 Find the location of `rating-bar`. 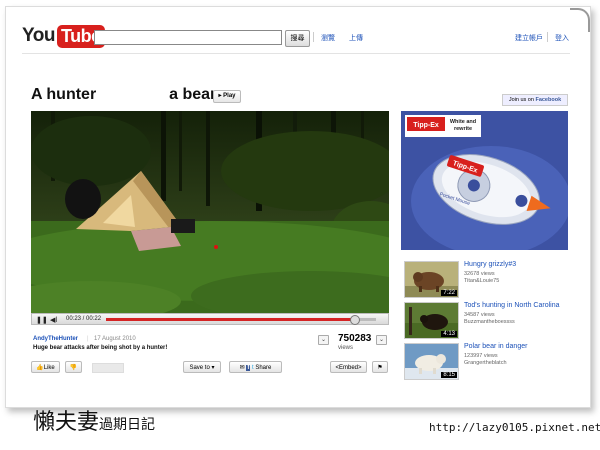

rating-bar is located at coordinates (108, 368).